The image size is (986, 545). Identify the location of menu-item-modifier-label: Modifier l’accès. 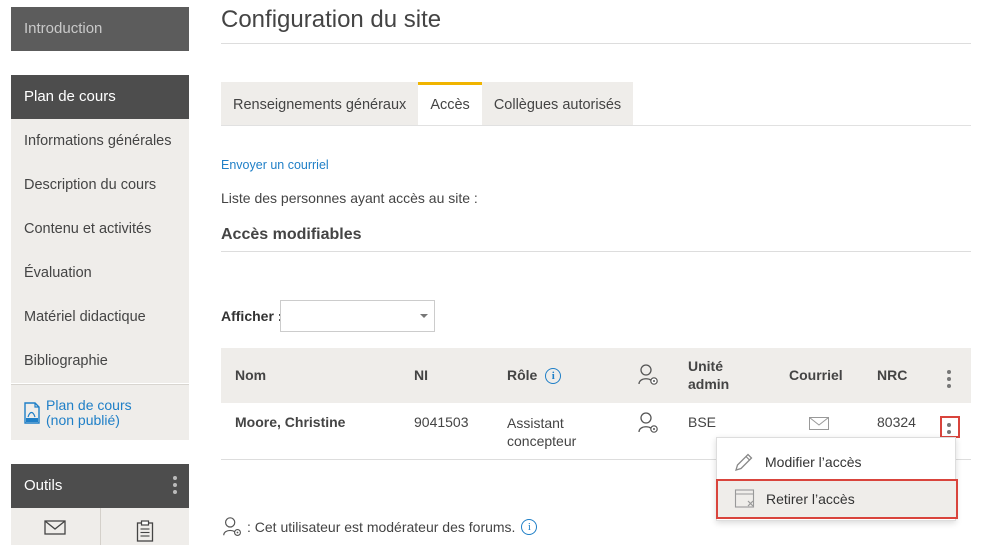
(813, 462).